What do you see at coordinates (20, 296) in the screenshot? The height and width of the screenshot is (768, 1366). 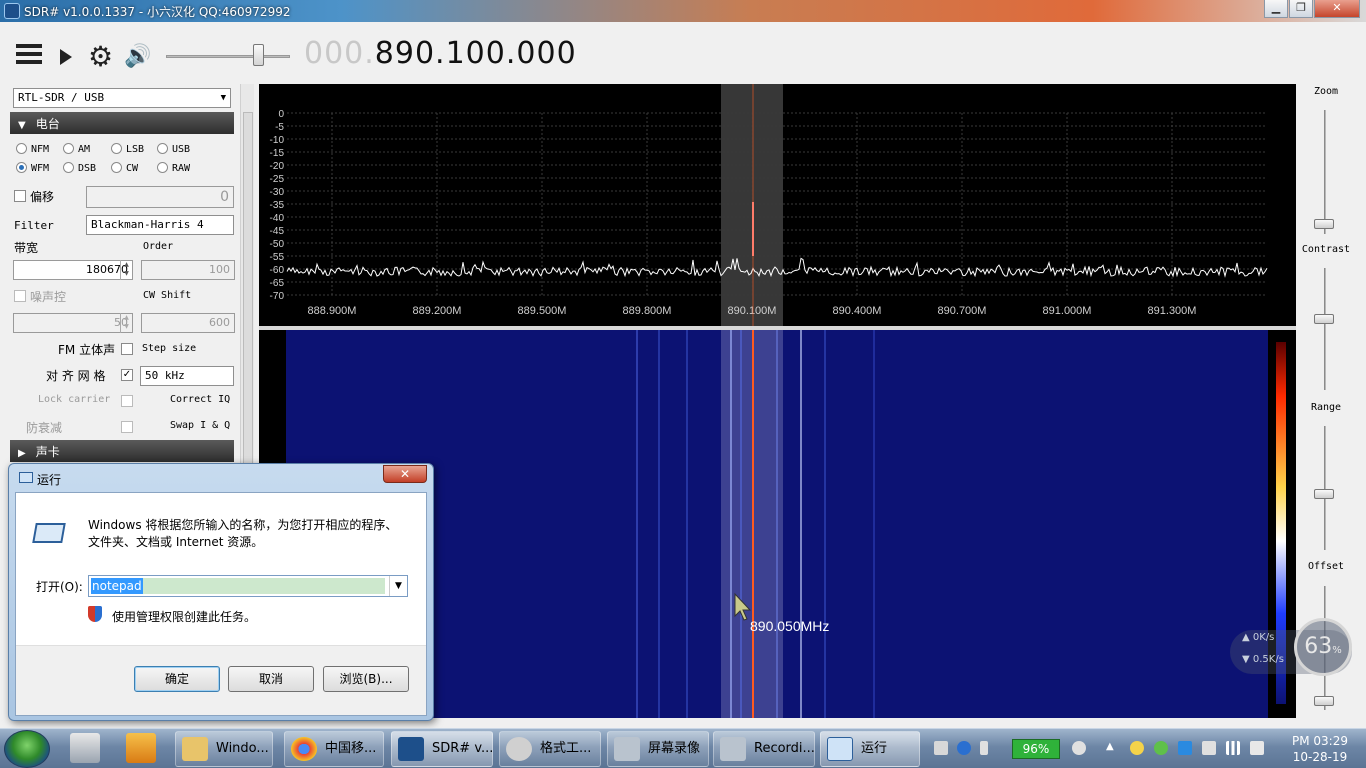 I see `squelch-checkbox` at bounding box center [20, 296].